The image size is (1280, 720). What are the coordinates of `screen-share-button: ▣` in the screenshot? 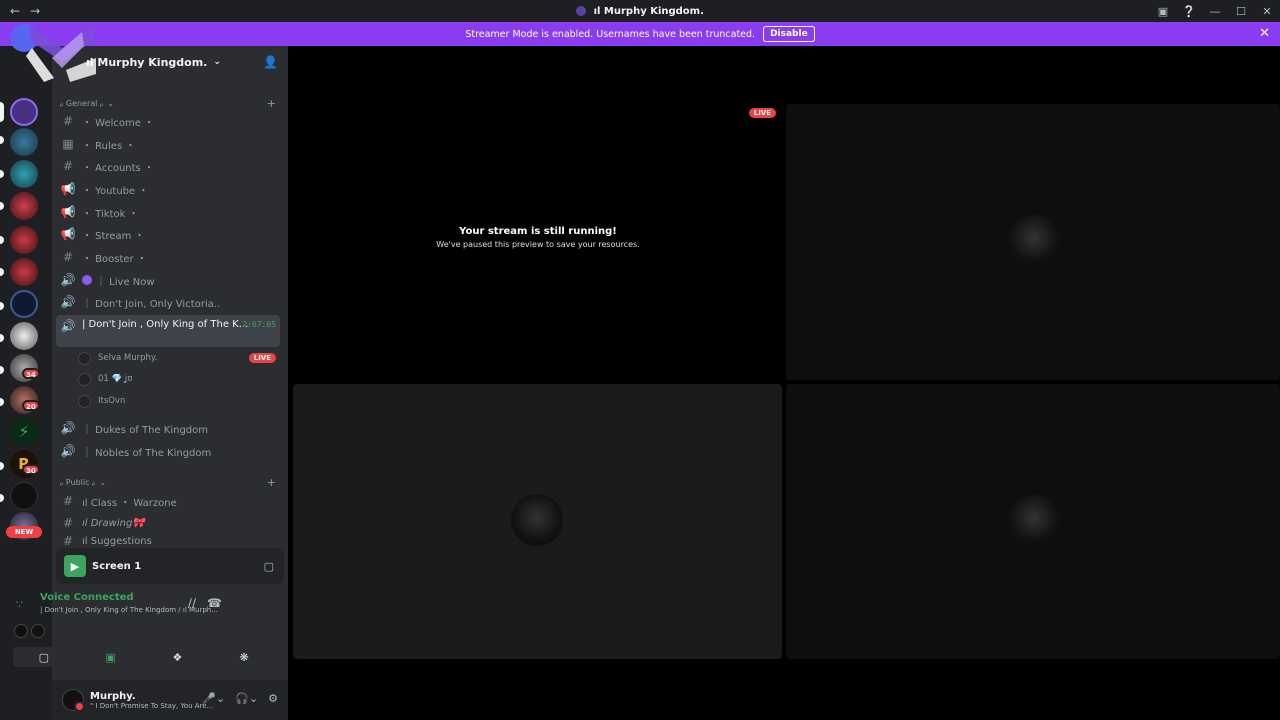 It's located at (110, 657).